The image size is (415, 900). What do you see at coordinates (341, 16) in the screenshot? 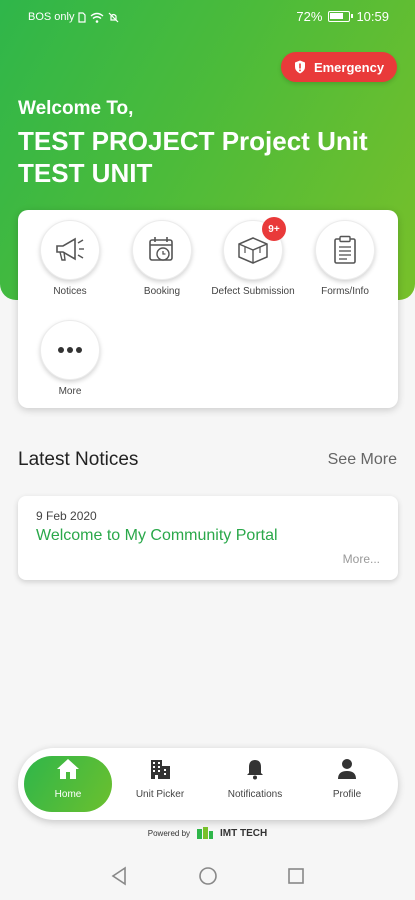
I see `battery-icon` at bounding box center [341, 16].